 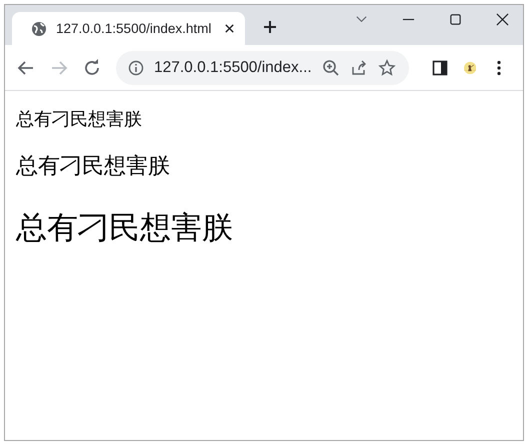 What do you see at coordinates (92, 67) in the screenshot?
I see `reload-icon` at bounding box center [92, 67].